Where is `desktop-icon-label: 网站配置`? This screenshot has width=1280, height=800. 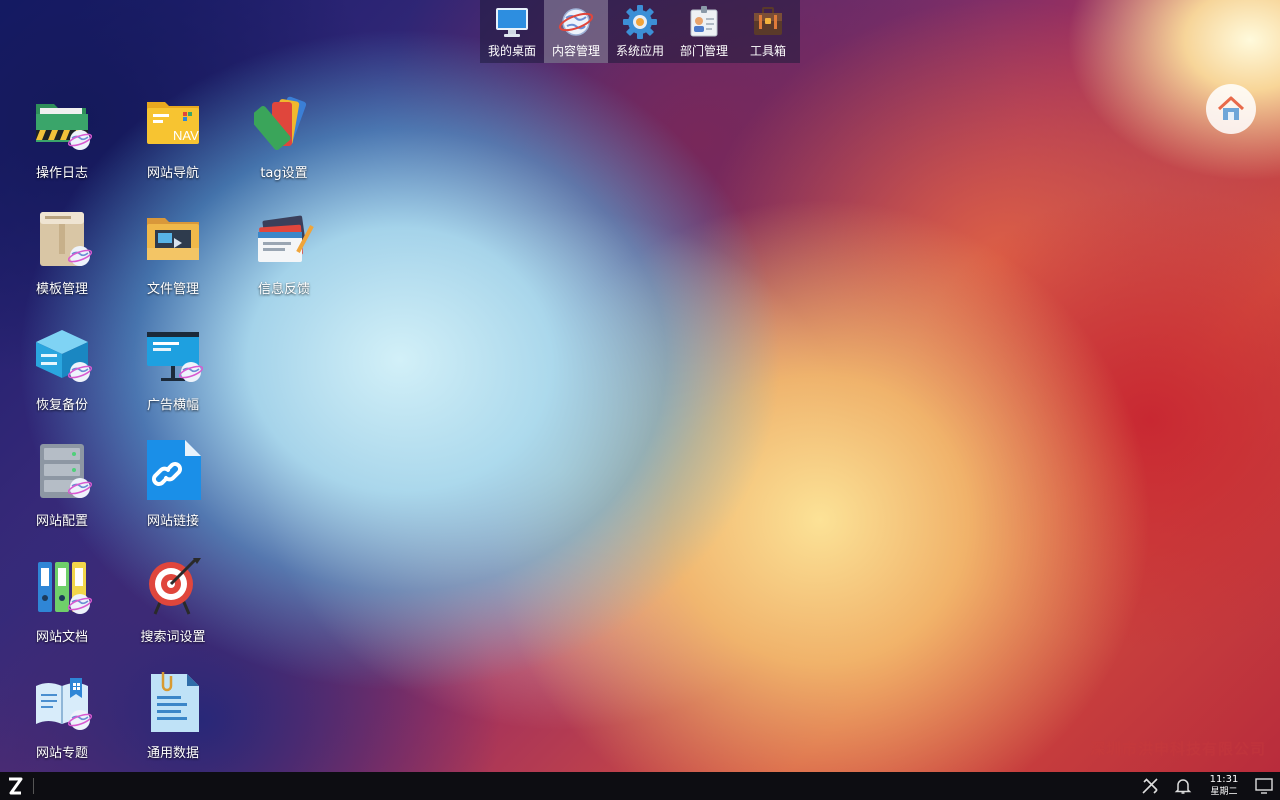
desktop-icon-label: 网站配置 is located at coordinates (61, 521).